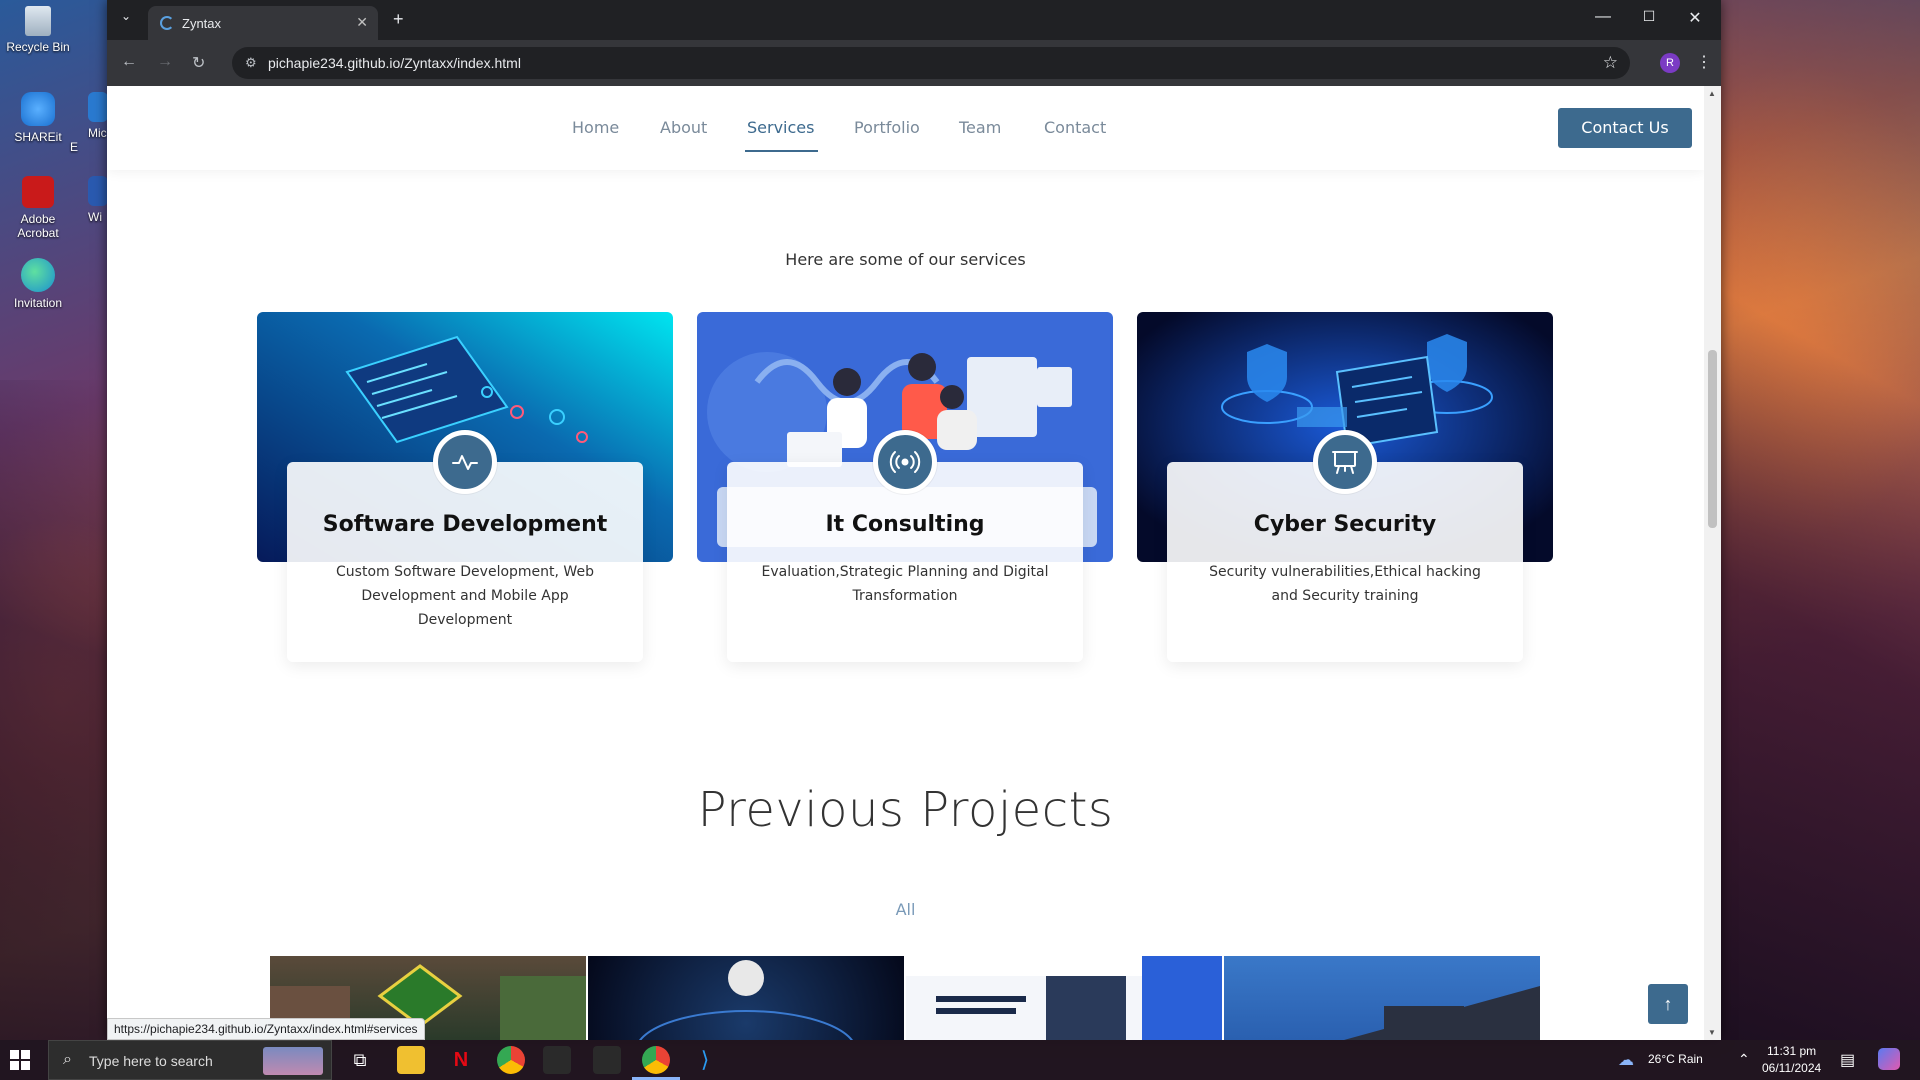  What do you see at coordinates (38, 303) in the screenshot?
I see `desktop-icon-label: Invitation` at bounding box center [38, 303].